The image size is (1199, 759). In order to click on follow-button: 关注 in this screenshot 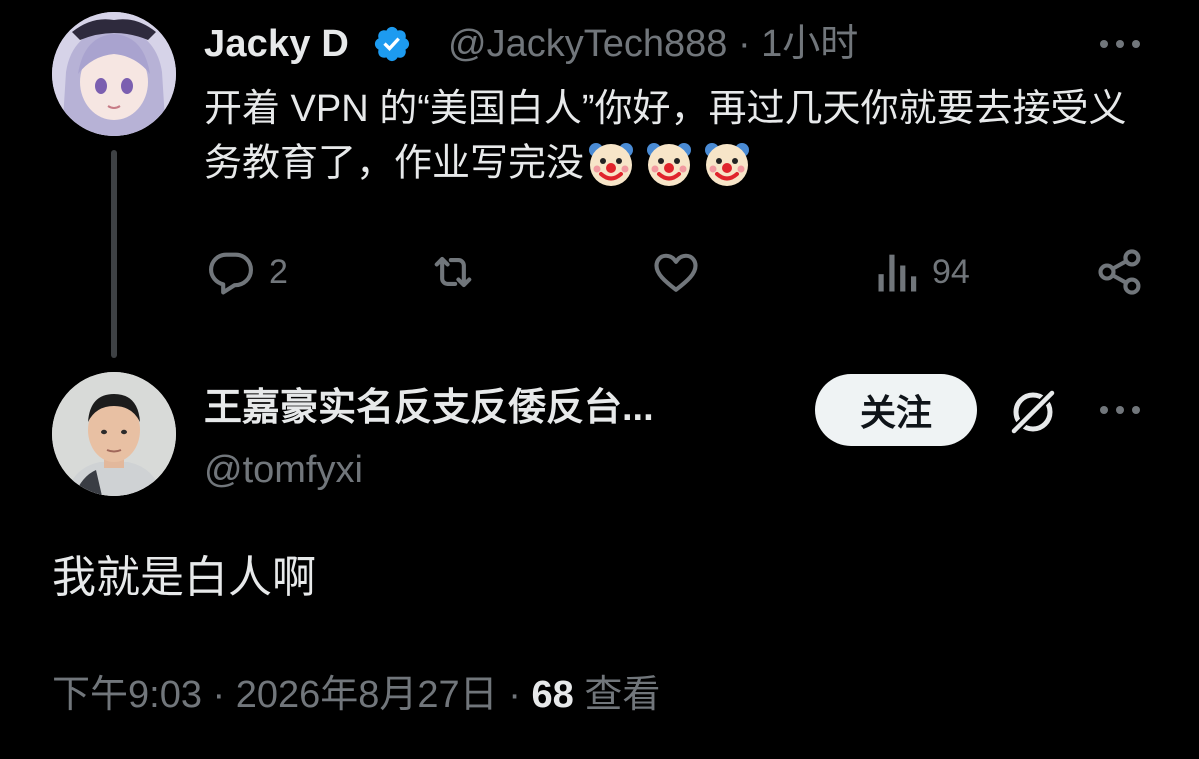, I will do `click(896, 410)`.